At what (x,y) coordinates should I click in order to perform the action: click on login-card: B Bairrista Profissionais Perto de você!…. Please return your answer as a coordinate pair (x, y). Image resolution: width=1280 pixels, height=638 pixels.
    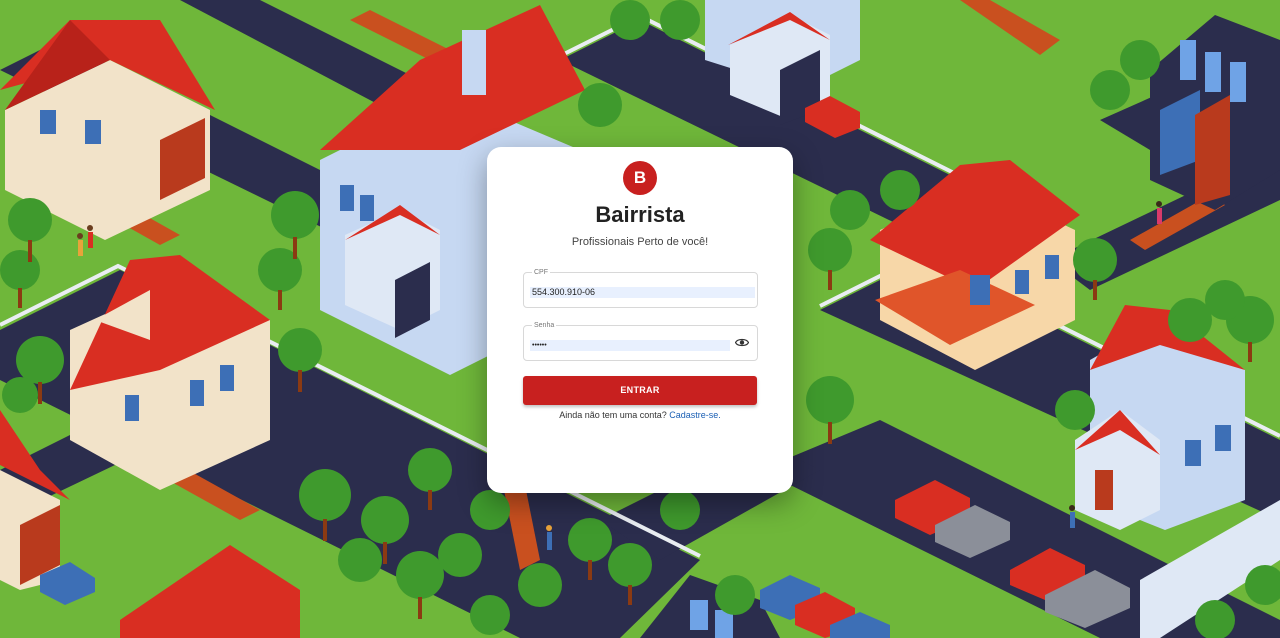
    Looking at the image, I should click on (640, 320).